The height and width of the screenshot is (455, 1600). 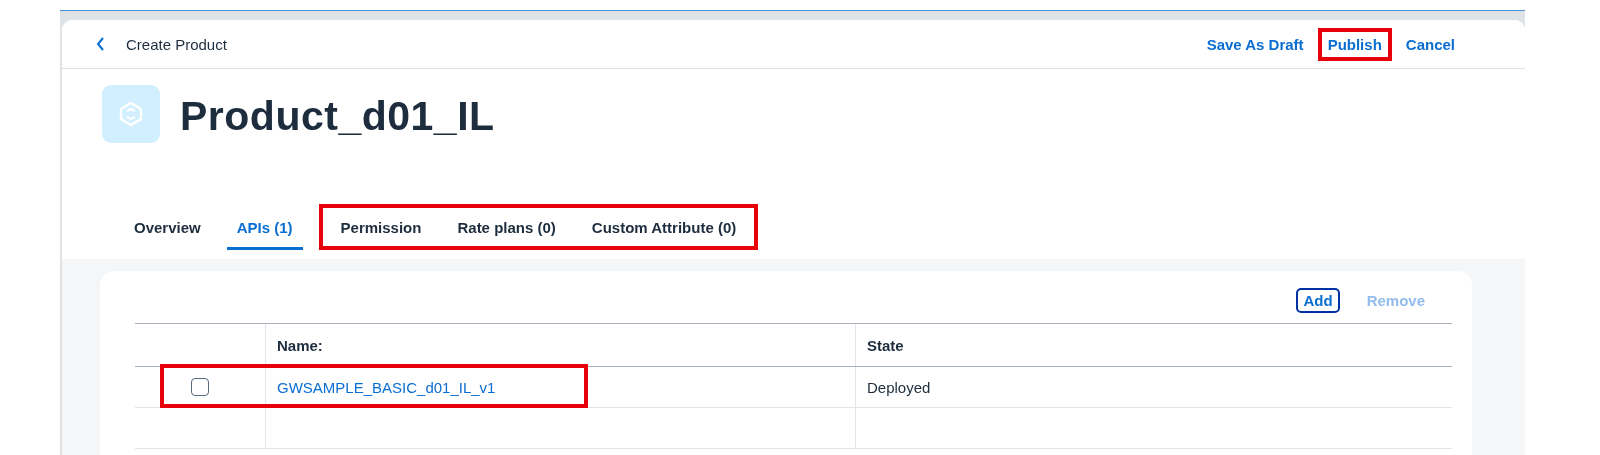 I want to click on state-cell: Deployed, so click(x=899, y=387).